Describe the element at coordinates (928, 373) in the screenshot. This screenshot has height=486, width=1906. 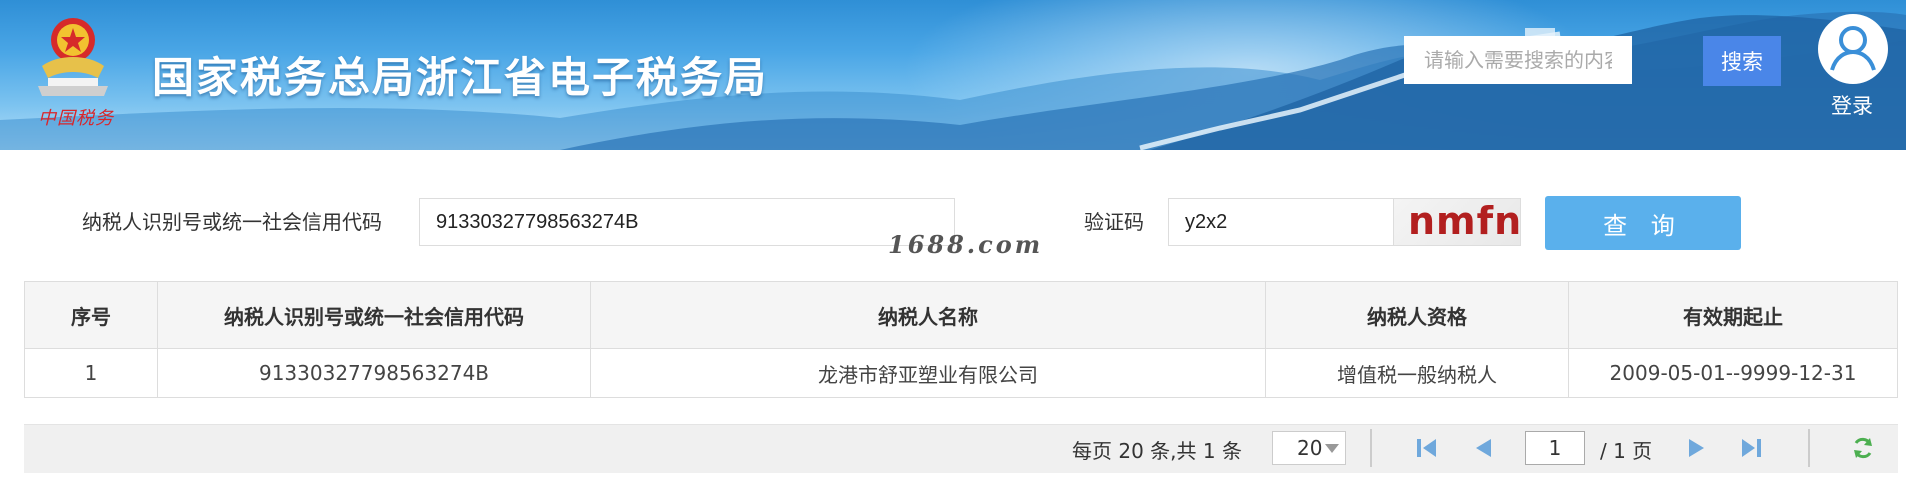
I see `cell-taxpayer-name: 龙港市舒亚塑业有限公司` at that location.